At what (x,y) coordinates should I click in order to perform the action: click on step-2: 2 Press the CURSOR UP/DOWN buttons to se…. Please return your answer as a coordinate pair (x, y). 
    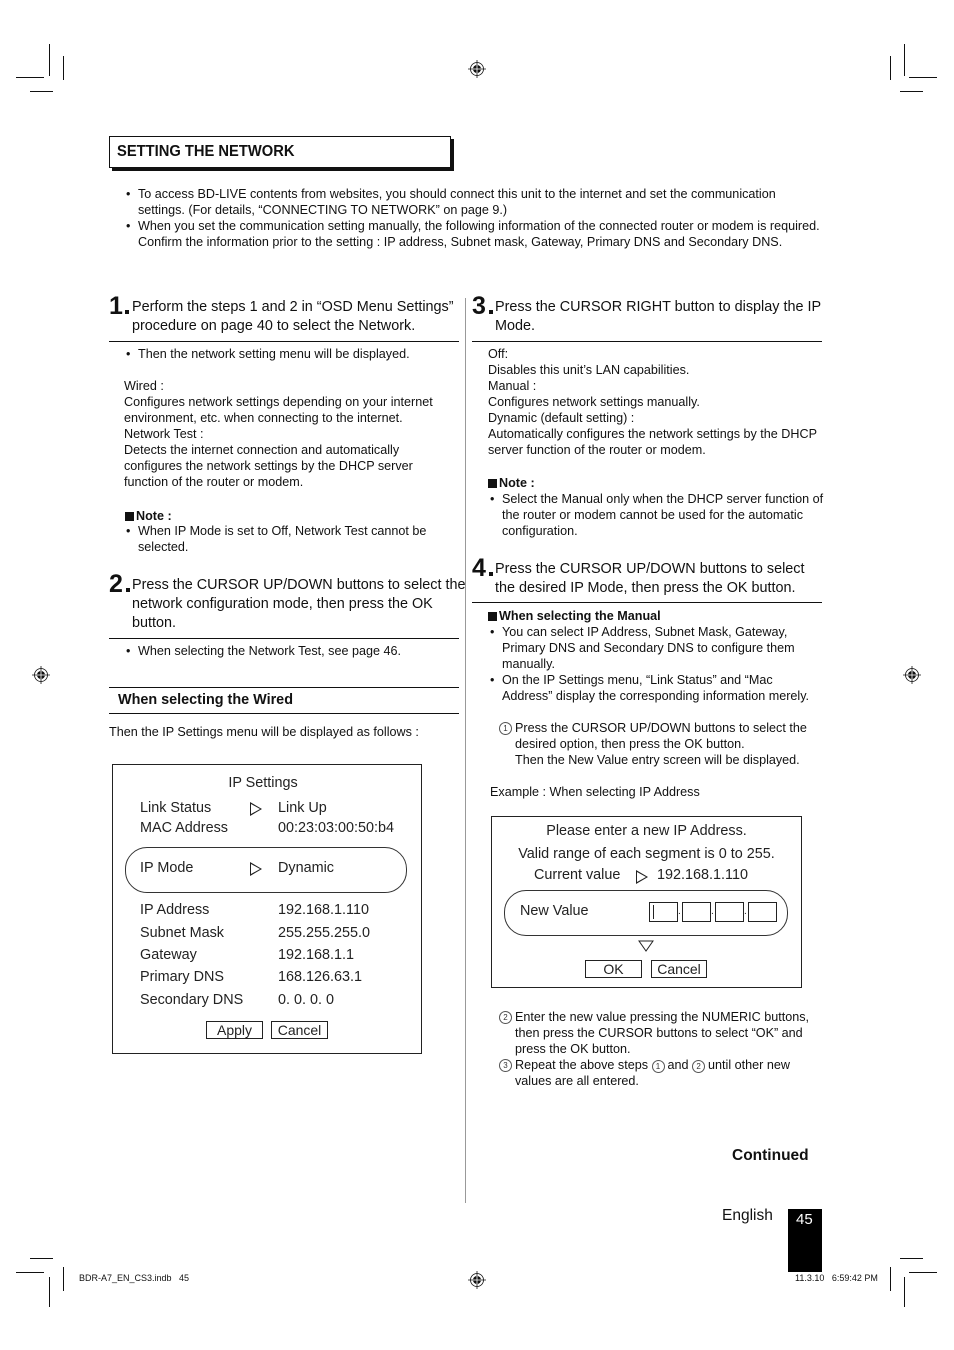
    Looking at the image, I should click on (287, 603).